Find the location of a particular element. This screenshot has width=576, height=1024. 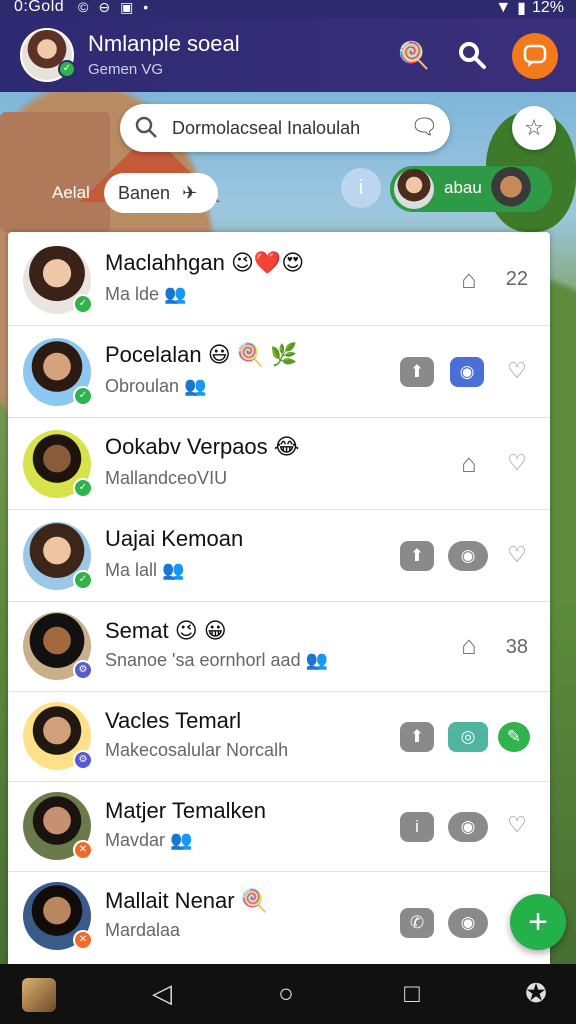

call-button: ✆ is located at coordinates (417, 923).